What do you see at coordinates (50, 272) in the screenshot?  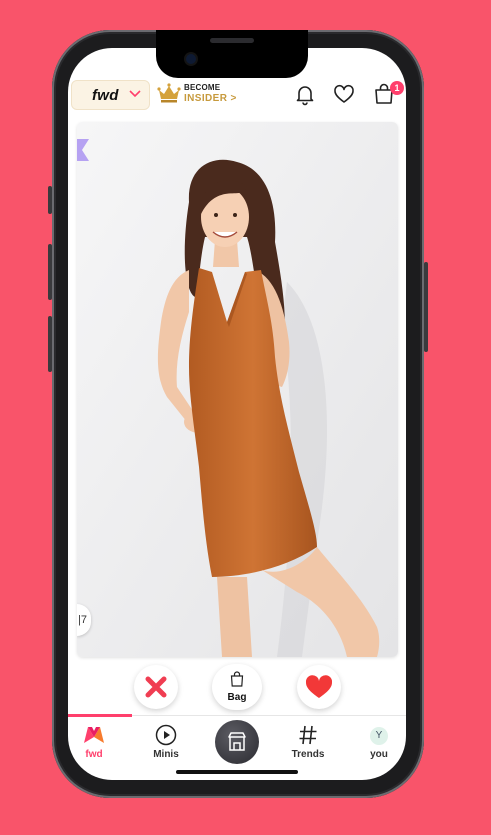 I see `volume-up-button` at bounding box center [50, 272].